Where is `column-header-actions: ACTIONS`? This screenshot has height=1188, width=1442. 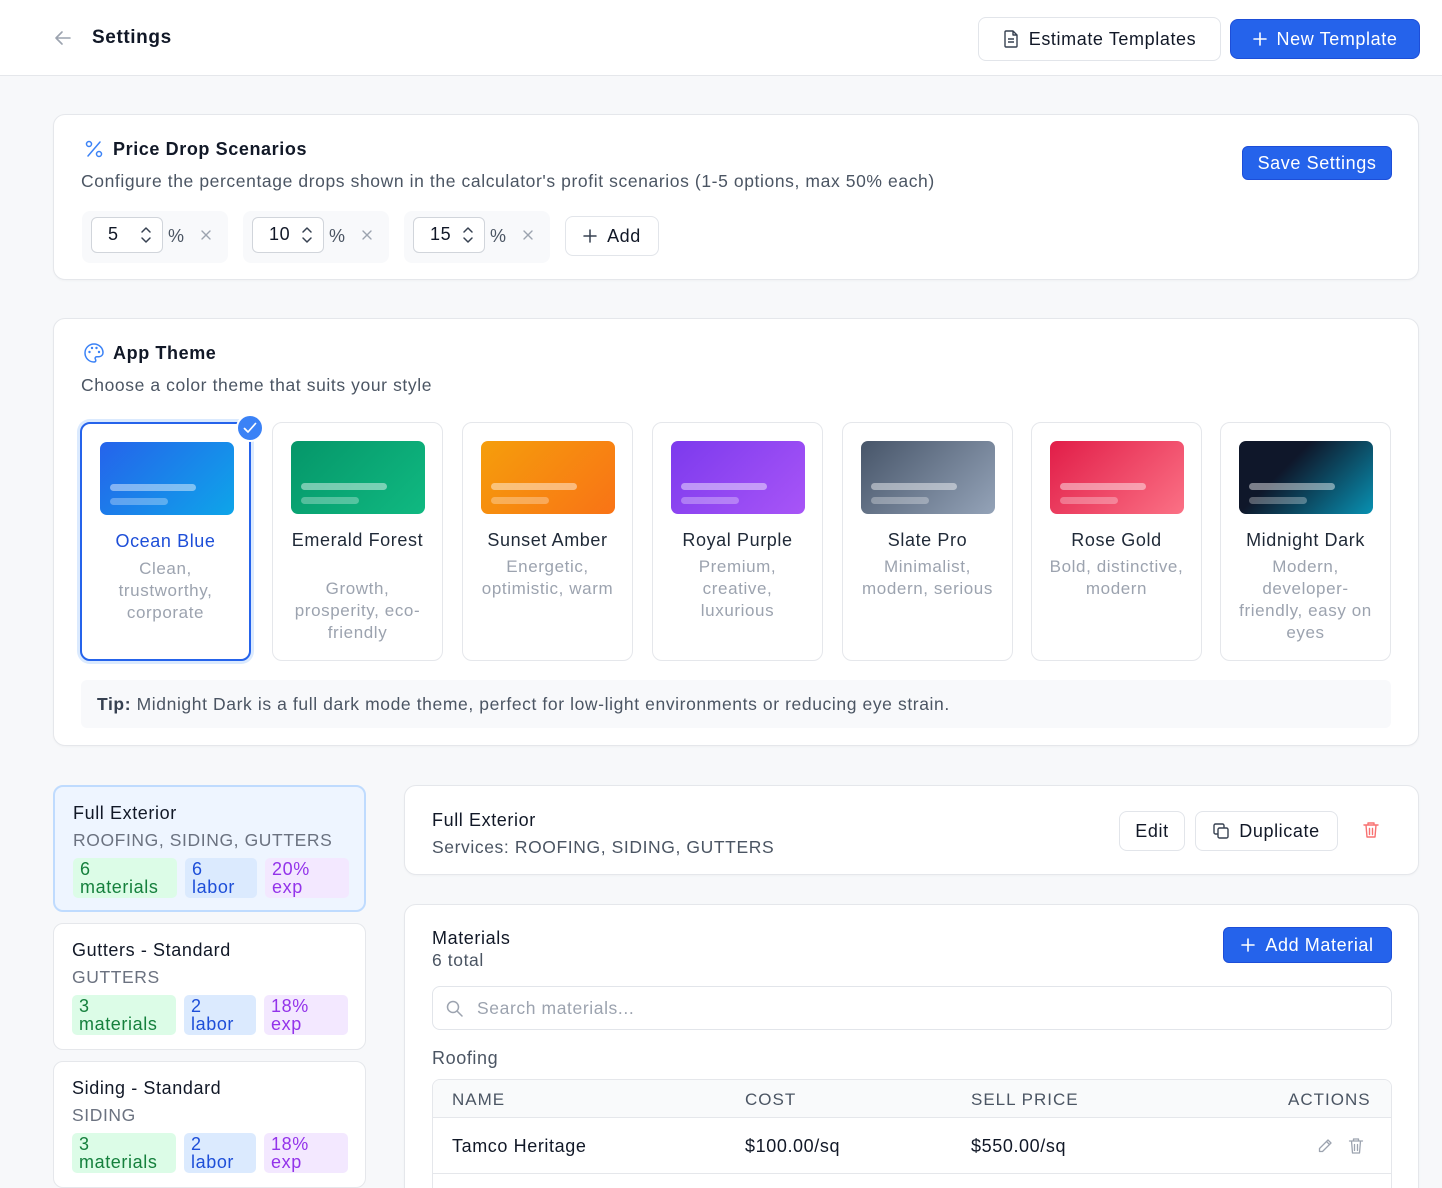
column-header-actions: ACTIONS is located at coordinates (1329, 1099).